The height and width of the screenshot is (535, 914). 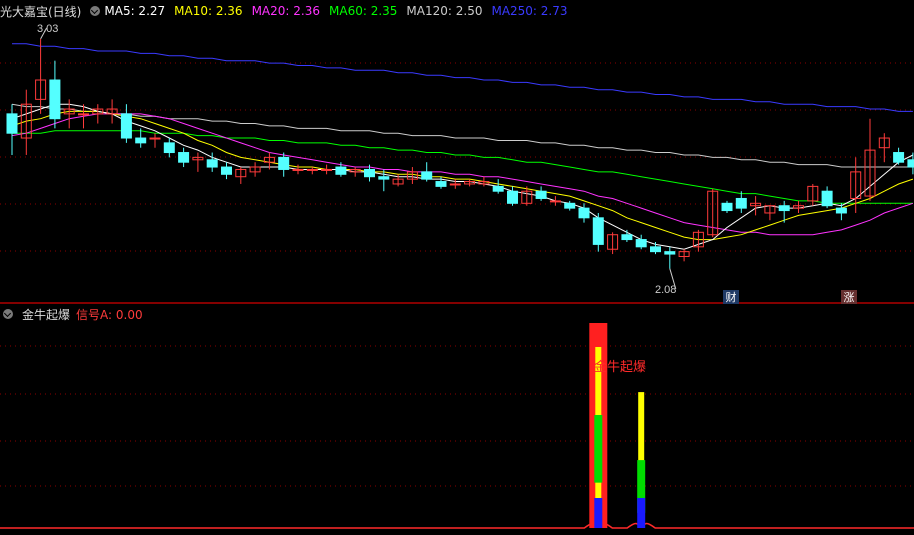 I want to click on ma20-label: MA20: 2.36, so click(x=285, y=11).